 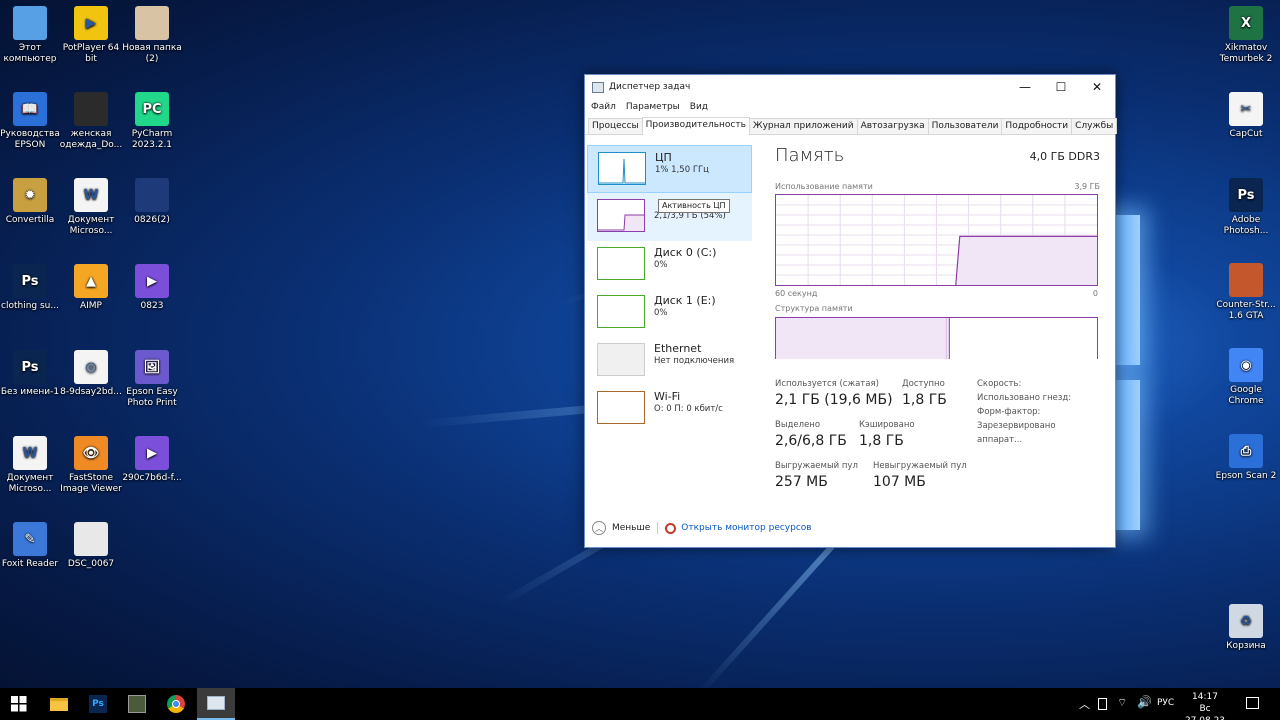 What do you see at coordinates (1097, 87) in the screenshot?
I see `close-button: ✕` at bounding box center [1097, 87].